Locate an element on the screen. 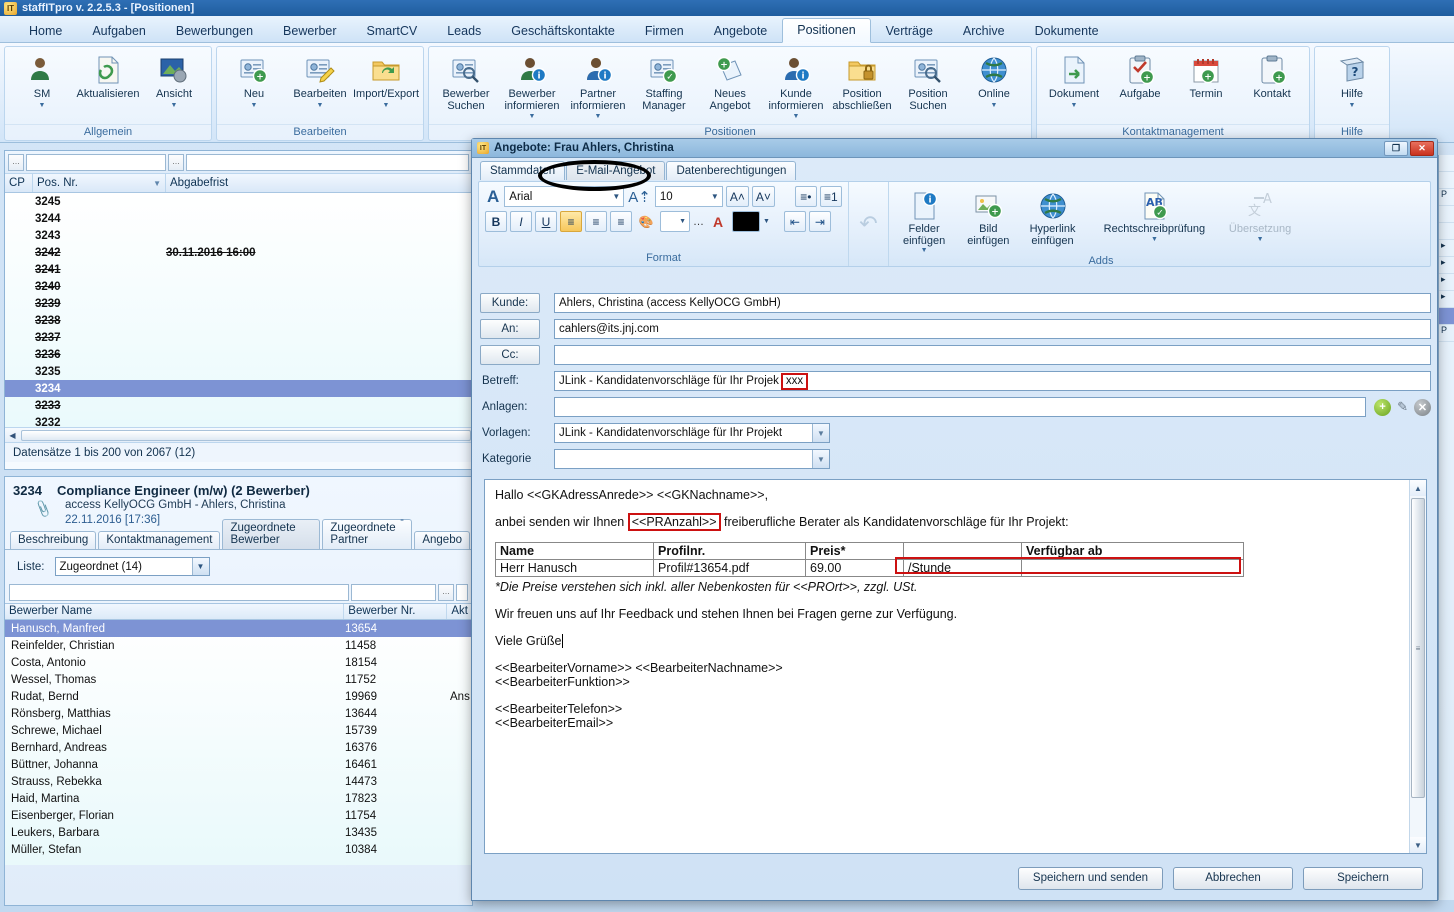 The height and width of the screenshot is (912, 1454). vscroll-thumb: ≡ is located at coordinates (1418, 648).